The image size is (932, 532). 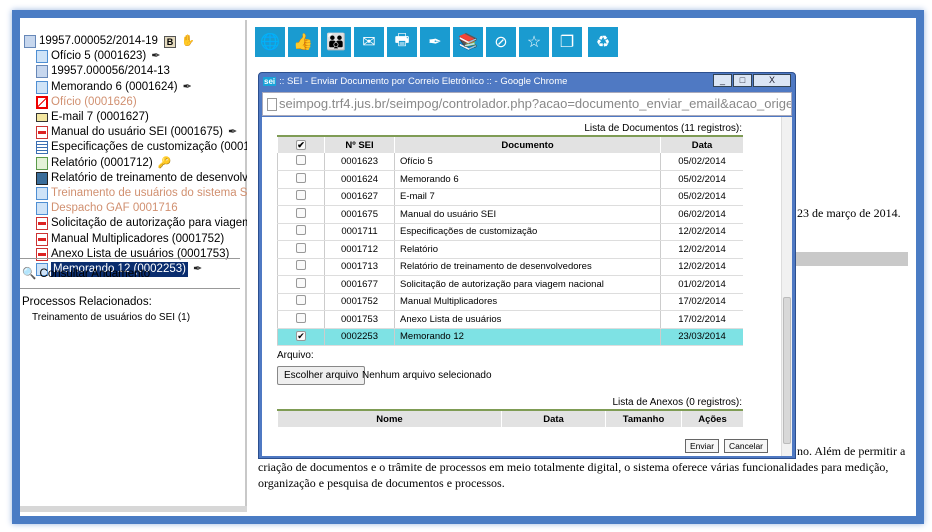 What do you see at coordinates (701, 267) in the screenshot?
I see `row-date: 12/02/2014` at bounding box center [701, 267].